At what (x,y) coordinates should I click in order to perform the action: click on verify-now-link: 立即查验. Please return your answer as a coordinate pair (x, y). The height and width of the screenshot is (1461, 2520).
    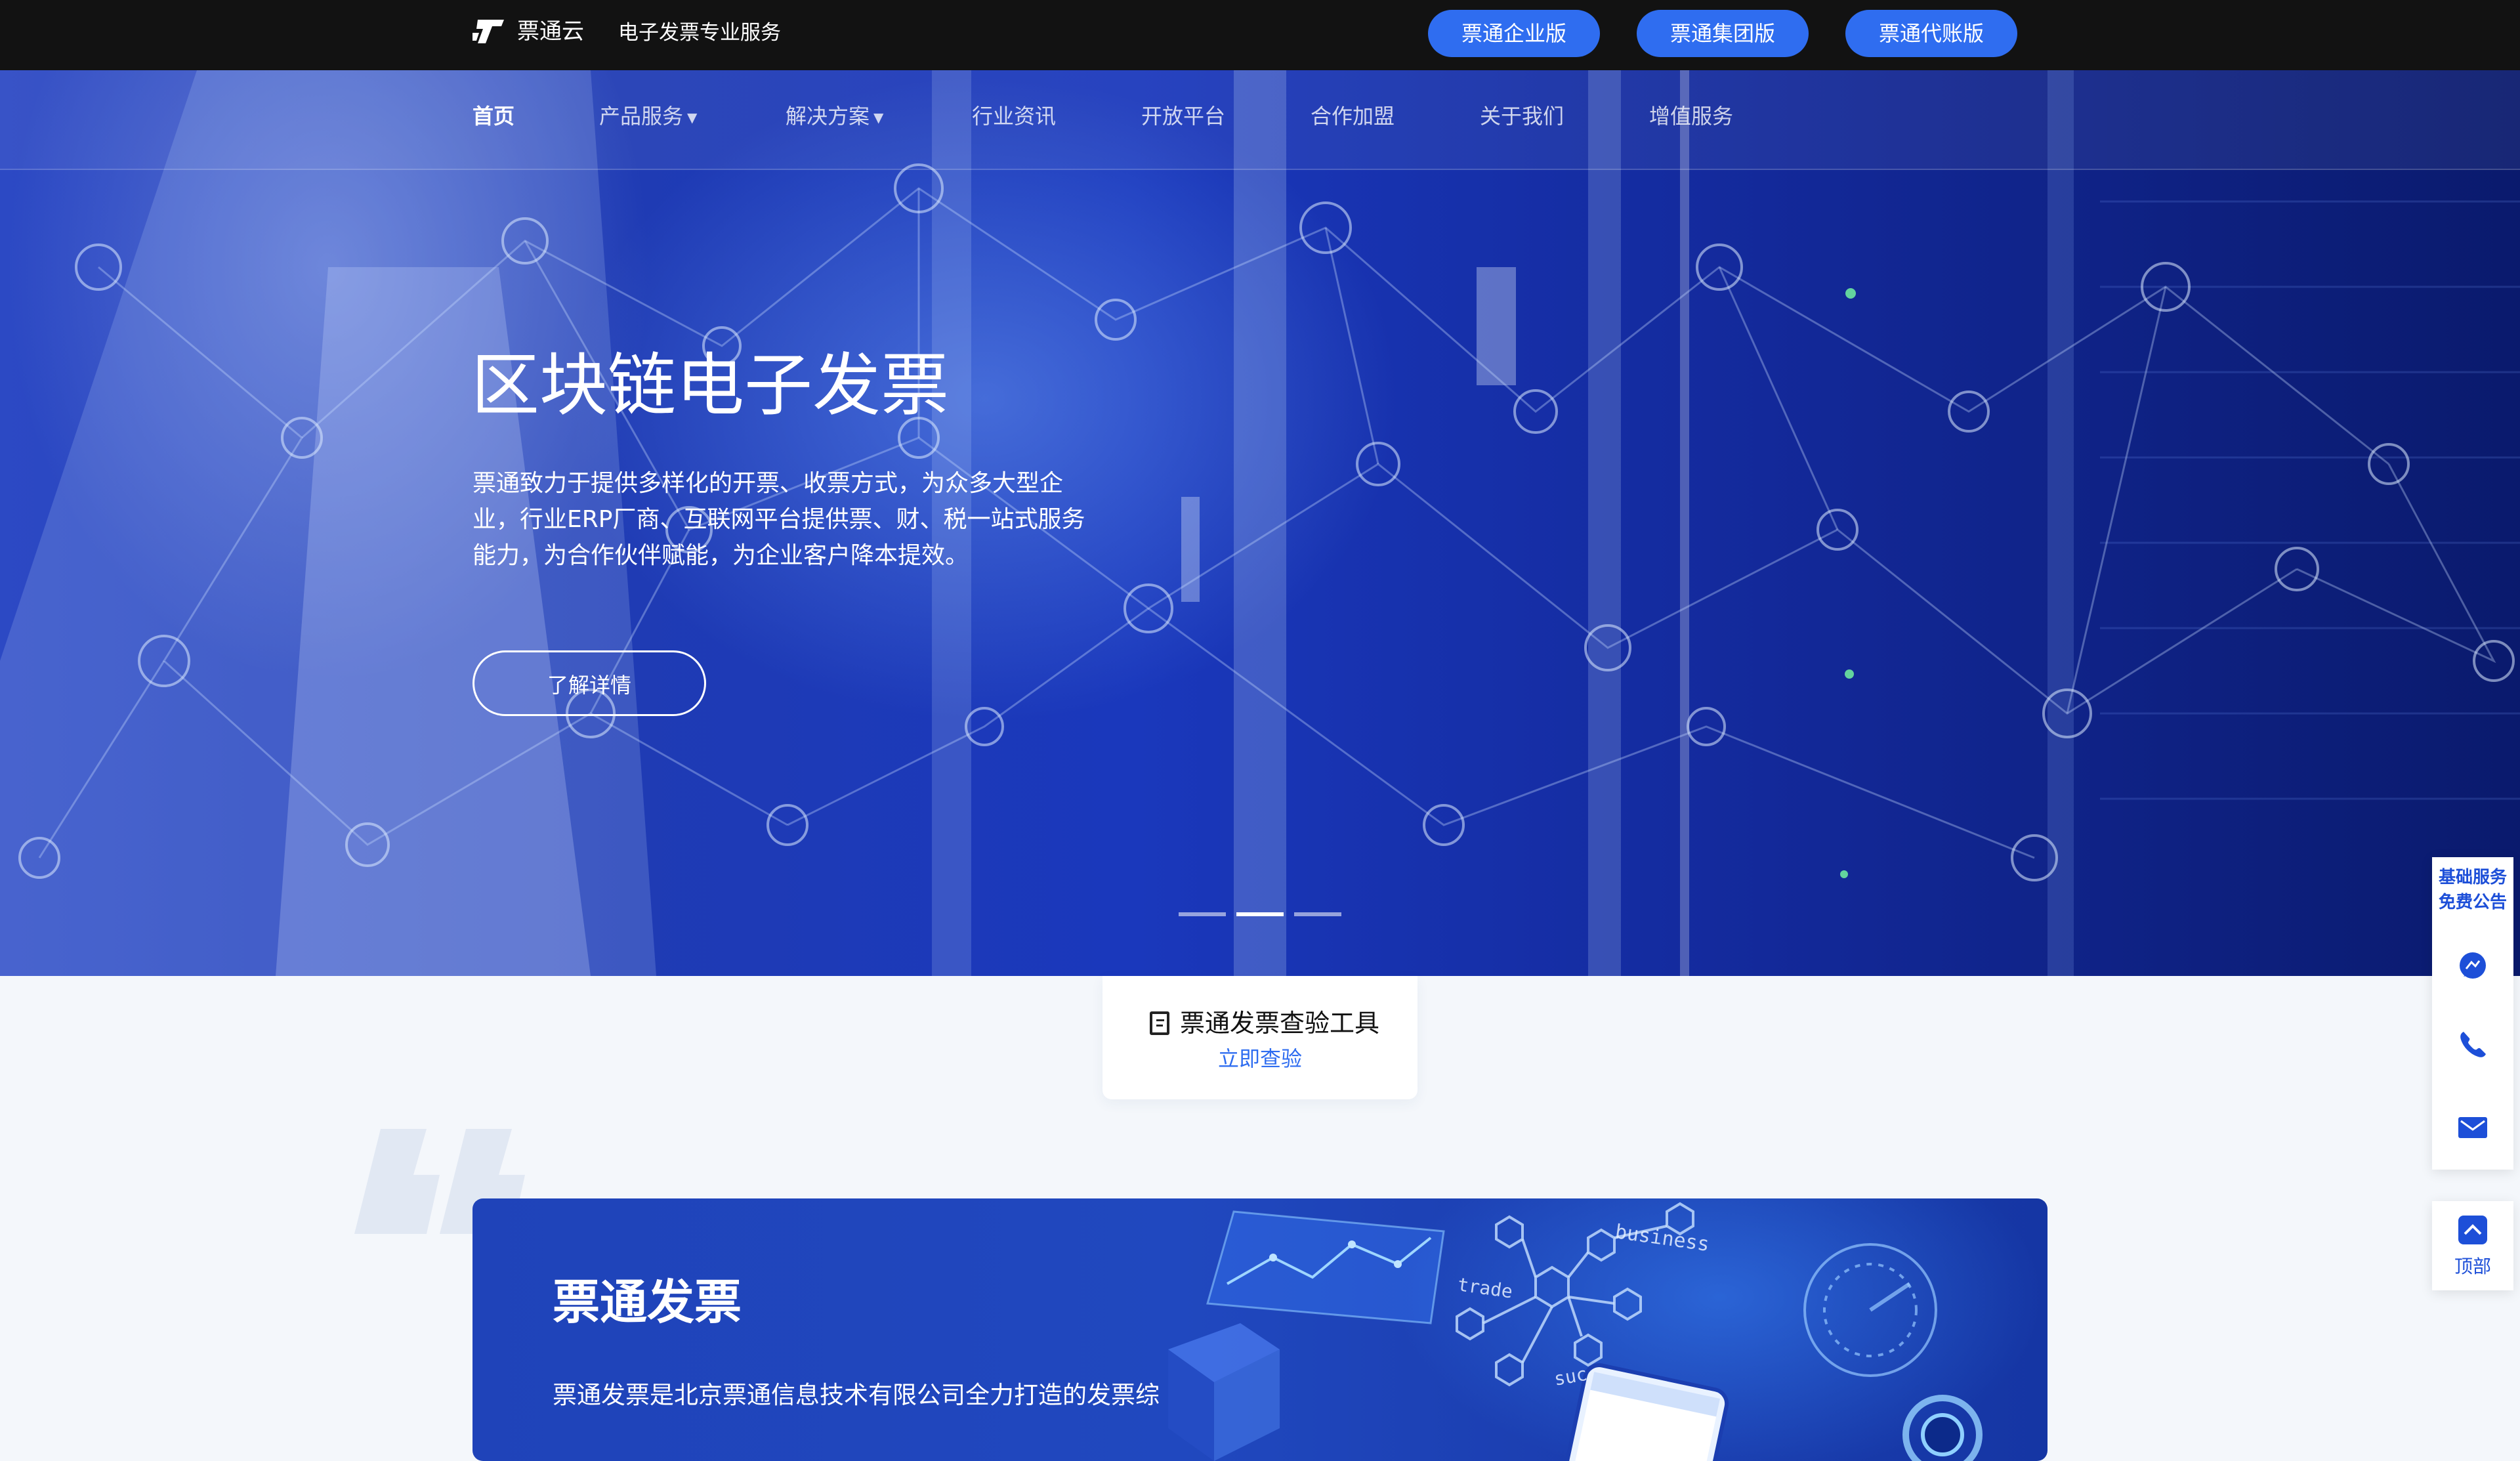
    Looking at the image, I should click on (1260, 1058).